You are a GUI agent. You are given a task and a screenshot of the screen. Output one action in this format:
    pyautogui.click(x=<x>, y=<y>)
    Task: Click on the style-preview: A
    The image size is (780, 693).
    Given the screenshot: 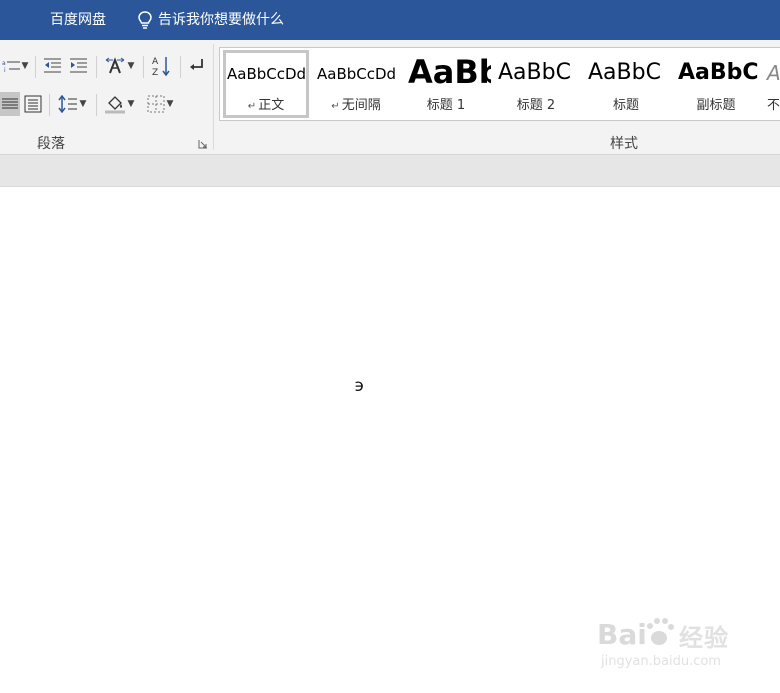 What is the action you would take?
    pyautogui.click(x=773, y=73)
    